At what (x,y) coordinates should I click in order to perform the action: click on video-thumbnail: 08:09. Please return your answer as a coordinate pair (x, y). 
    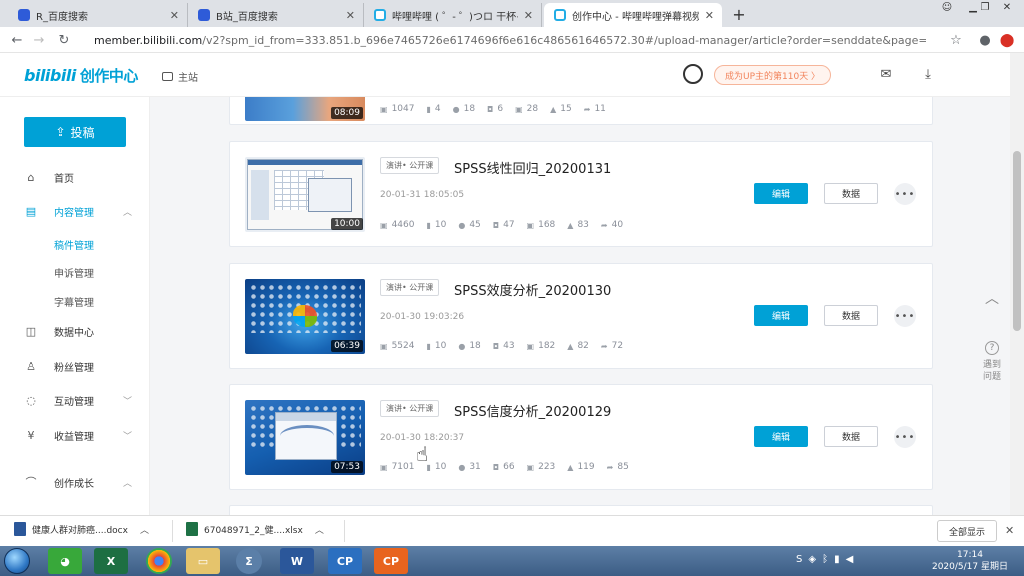
    Looking at the image, I should click on (305, 109).